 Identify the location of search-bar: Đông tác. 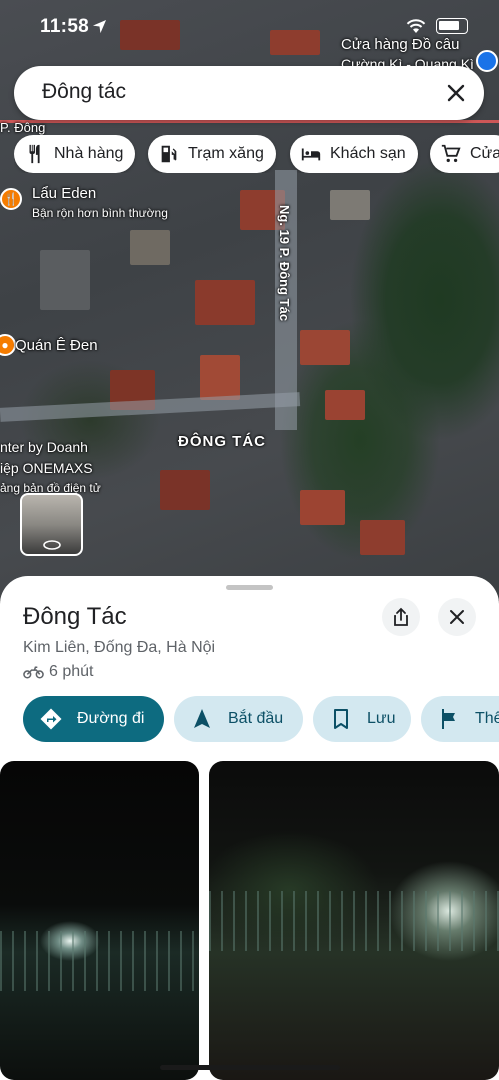
(249, 93).